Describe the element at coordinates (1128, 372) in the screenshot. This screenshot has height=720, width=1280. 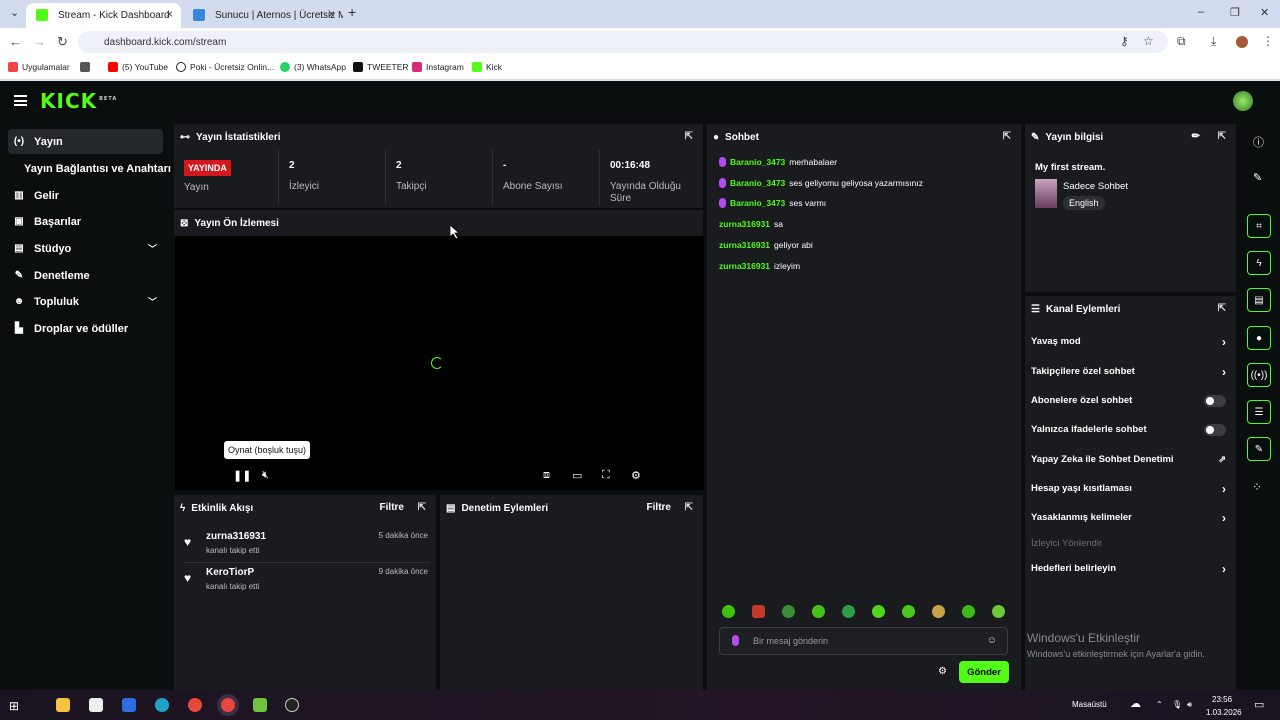
I see `action-followers-only: Takipçilere özel sohbet ›` at that location.